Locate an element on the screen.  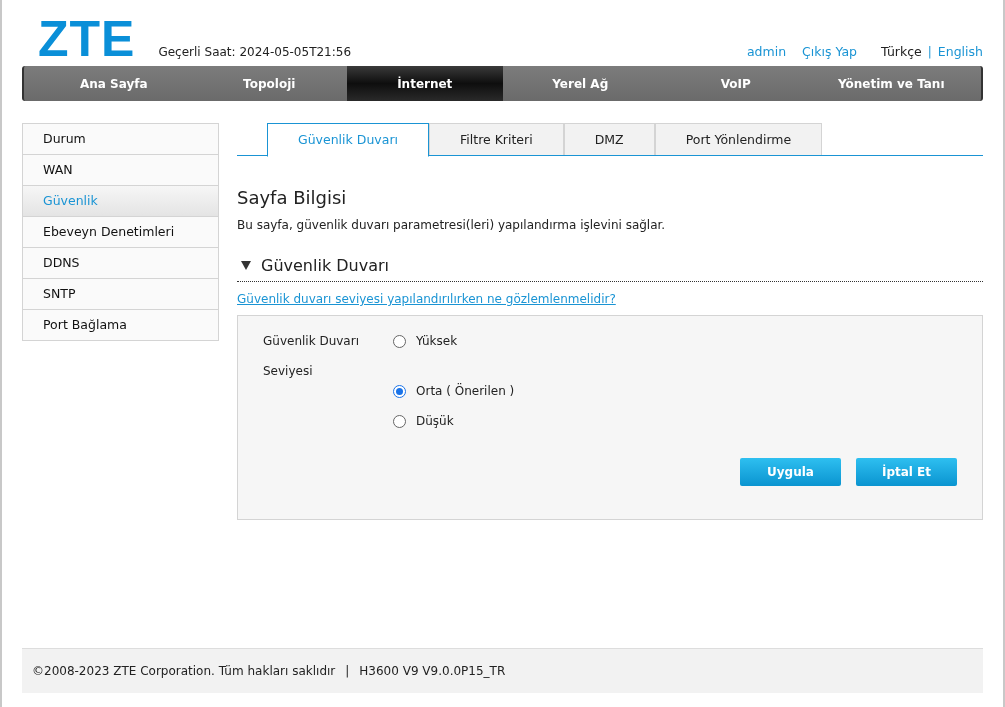
sidebar-item: Güvenlik is located at coordinates (120, 200).